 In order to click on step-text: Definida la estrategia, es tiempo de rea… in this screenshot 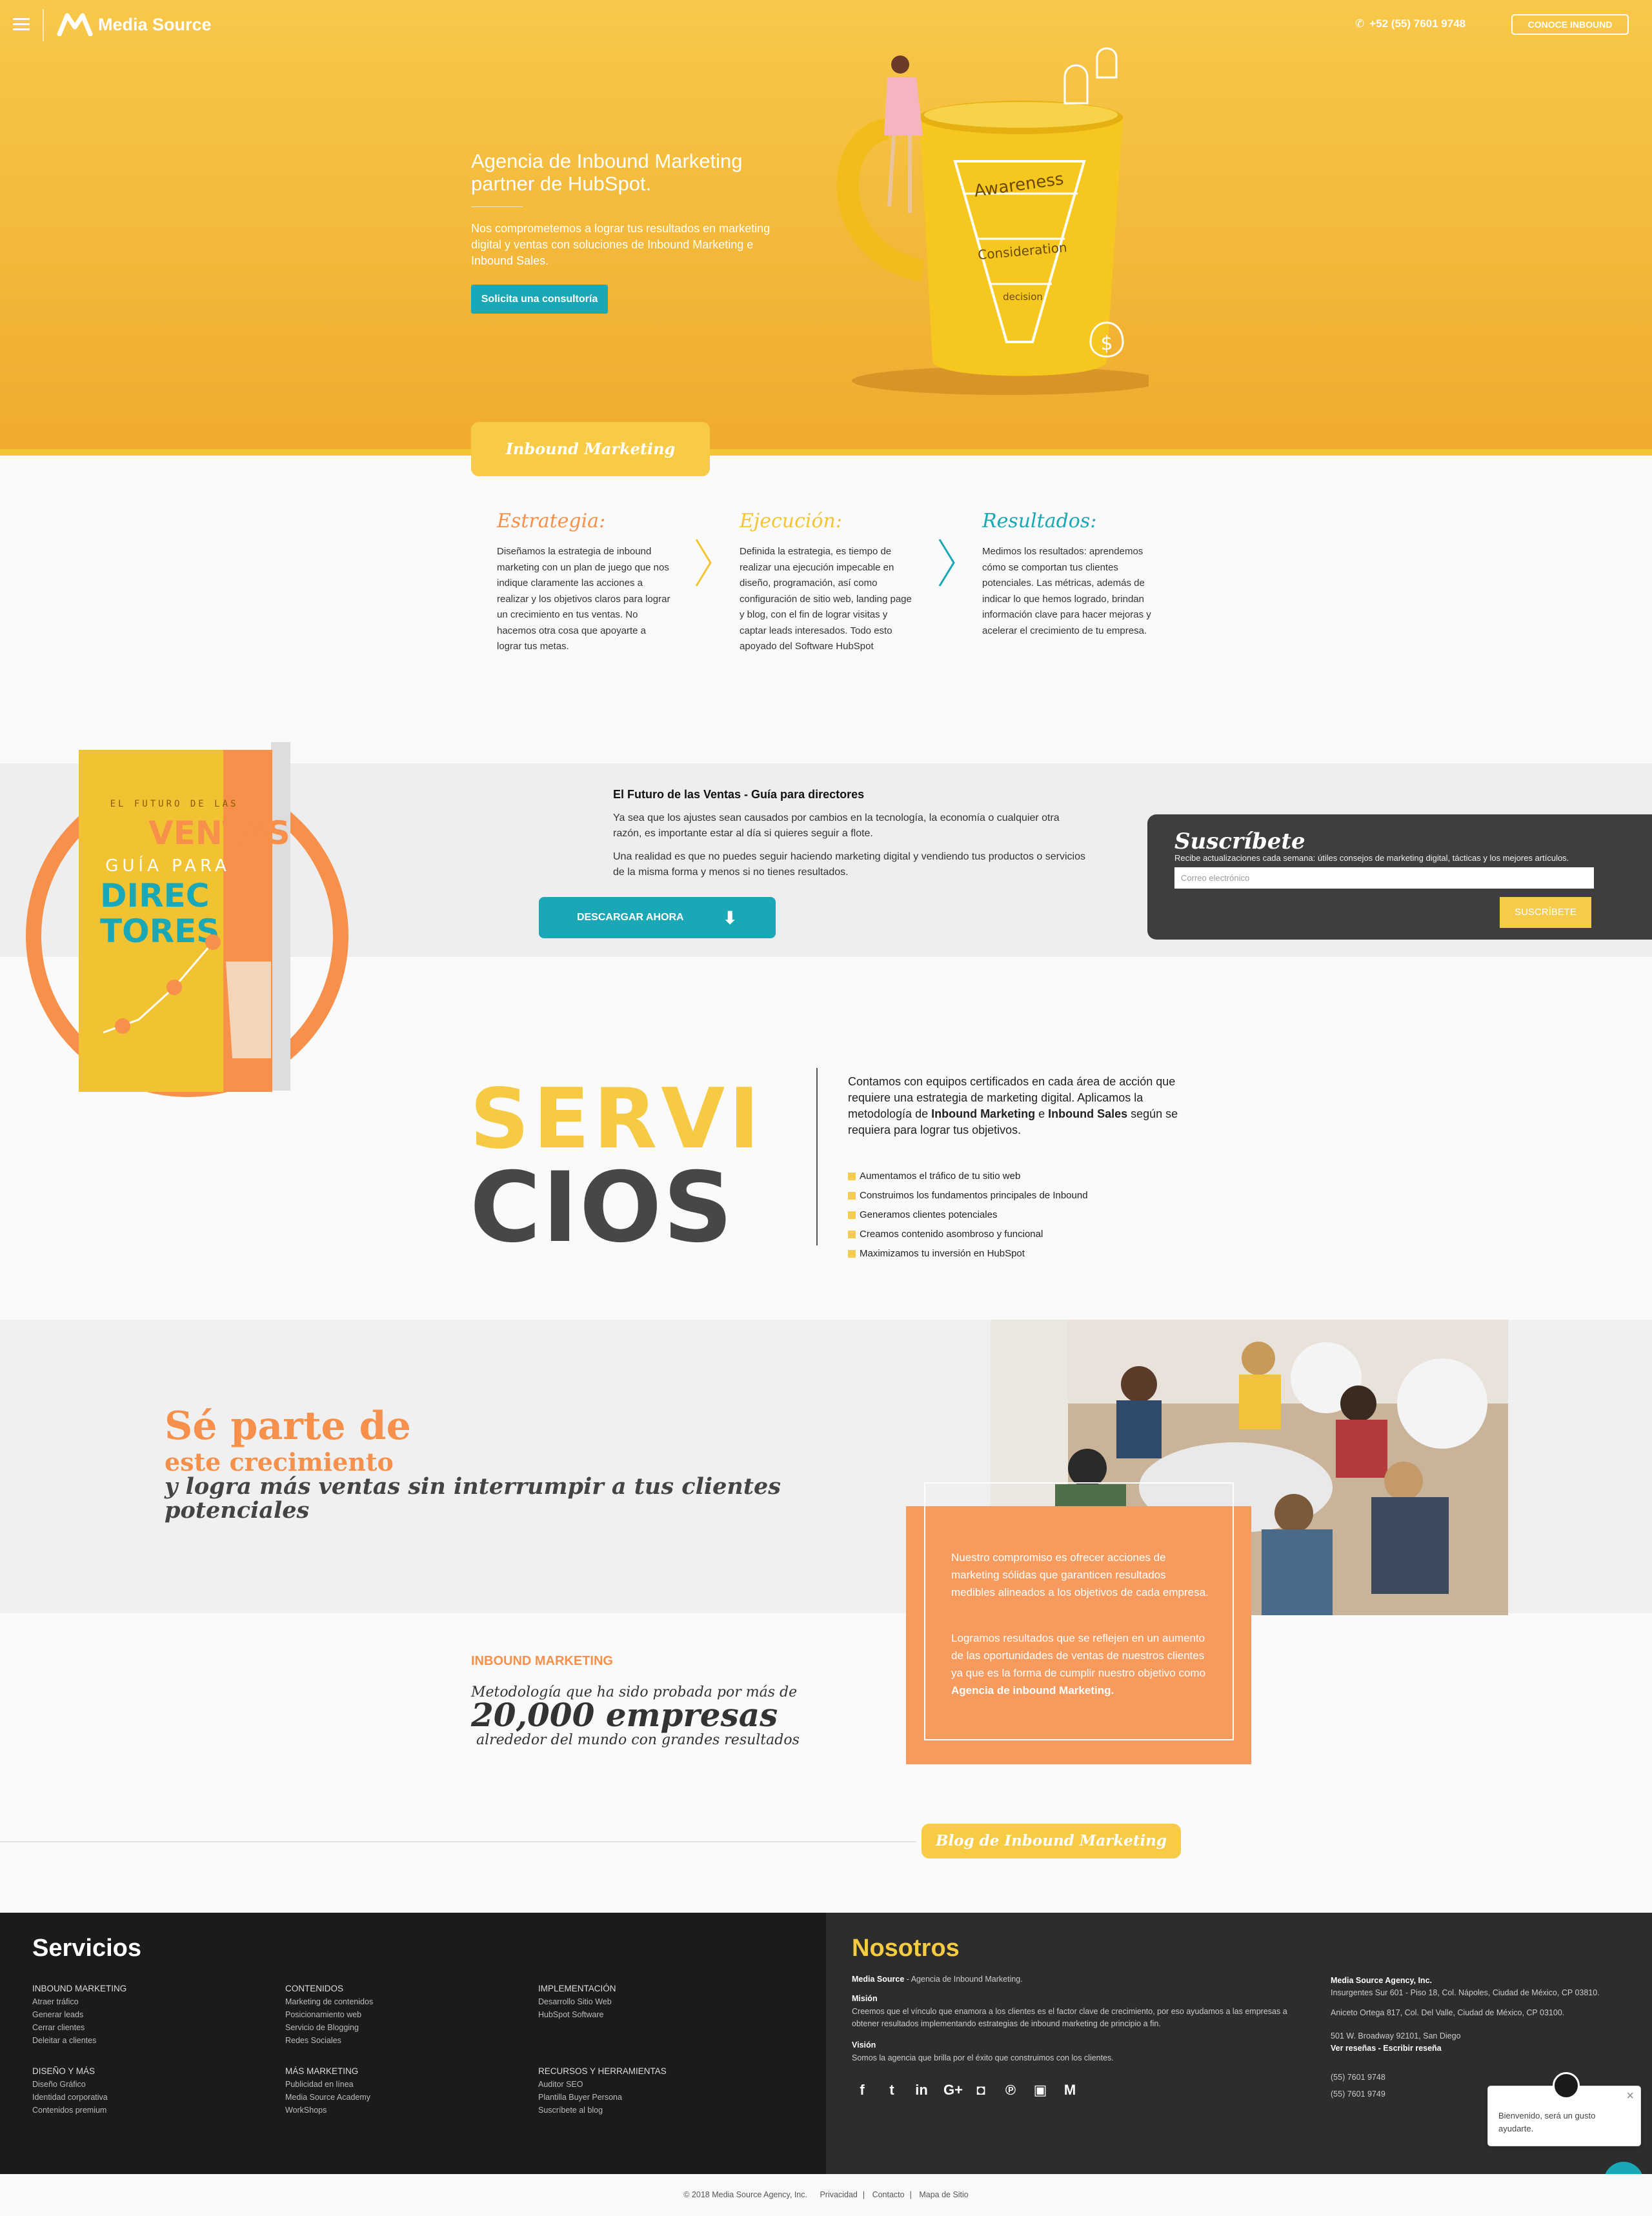, I will do `click(826, 599)`.